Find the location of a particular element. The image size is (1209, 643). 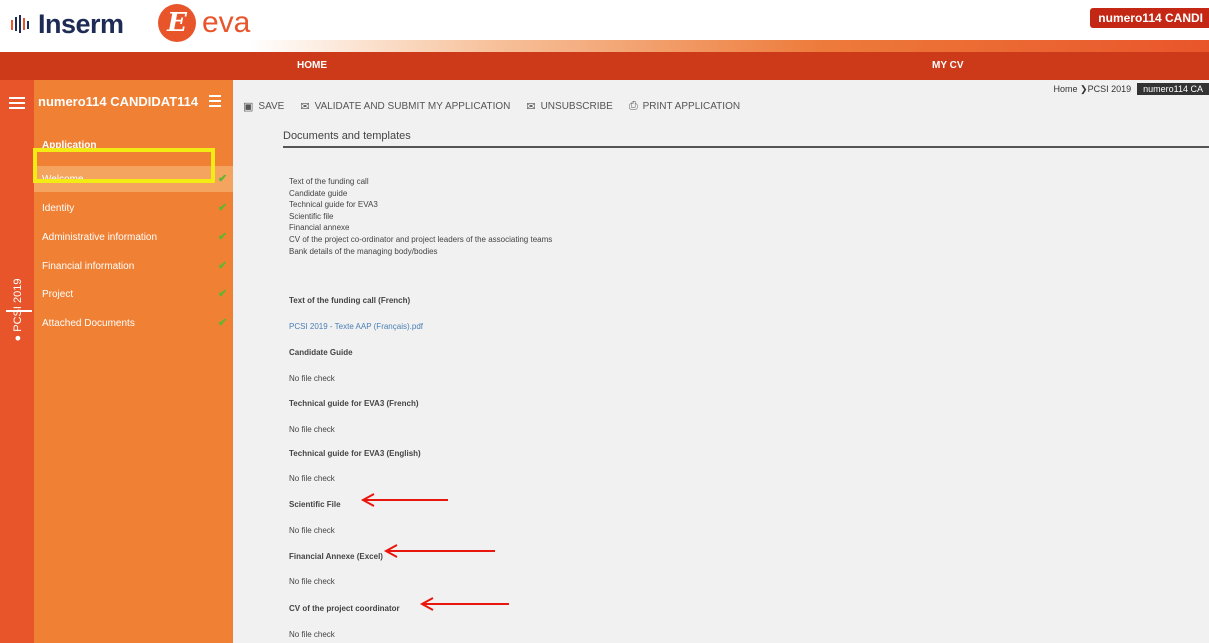

panel-divider is located at coordinates (746, 147).